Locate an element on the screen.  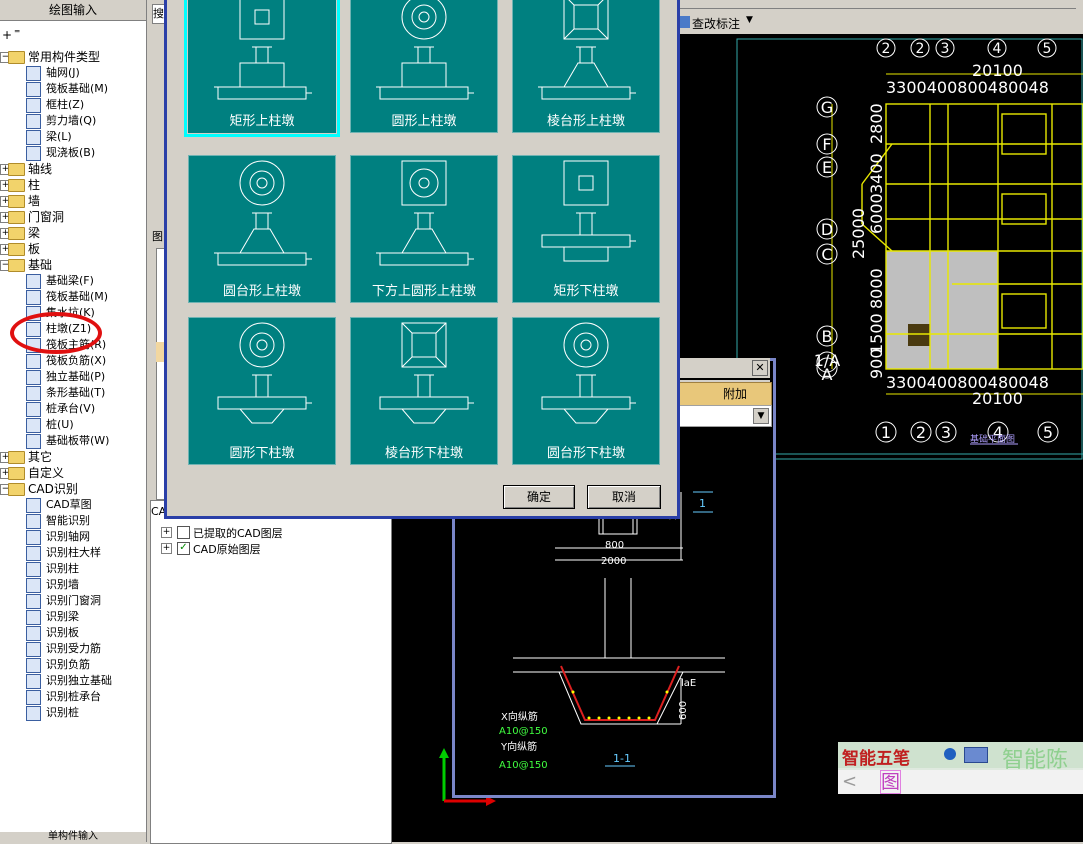
tree-item: 条形基础(T) is located at coordinates (73, 393).